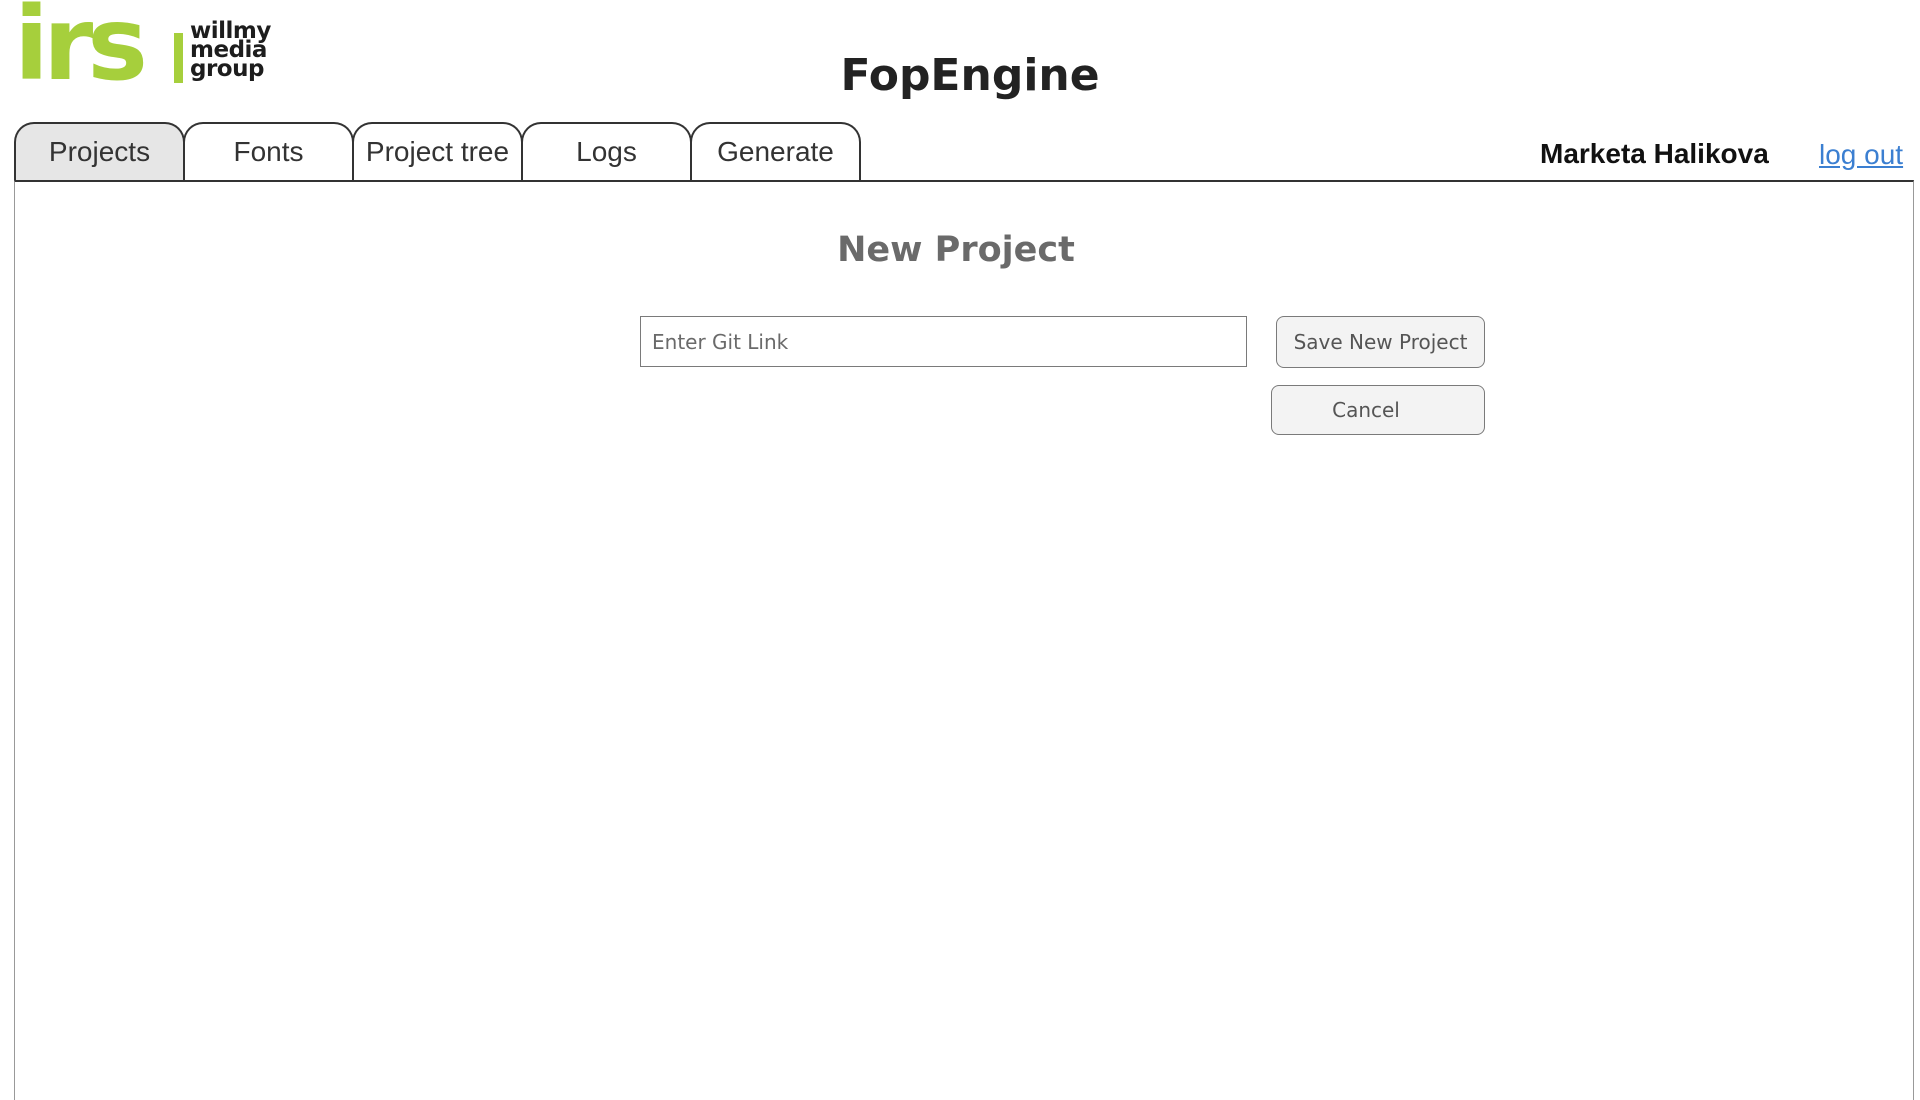 The height and width of the screenshot is (1100, 1920). What do you see at coordinates (268, 151) in the screenshot?
I see `tab-fonts: Fonts` at bounding box center [268, 151].